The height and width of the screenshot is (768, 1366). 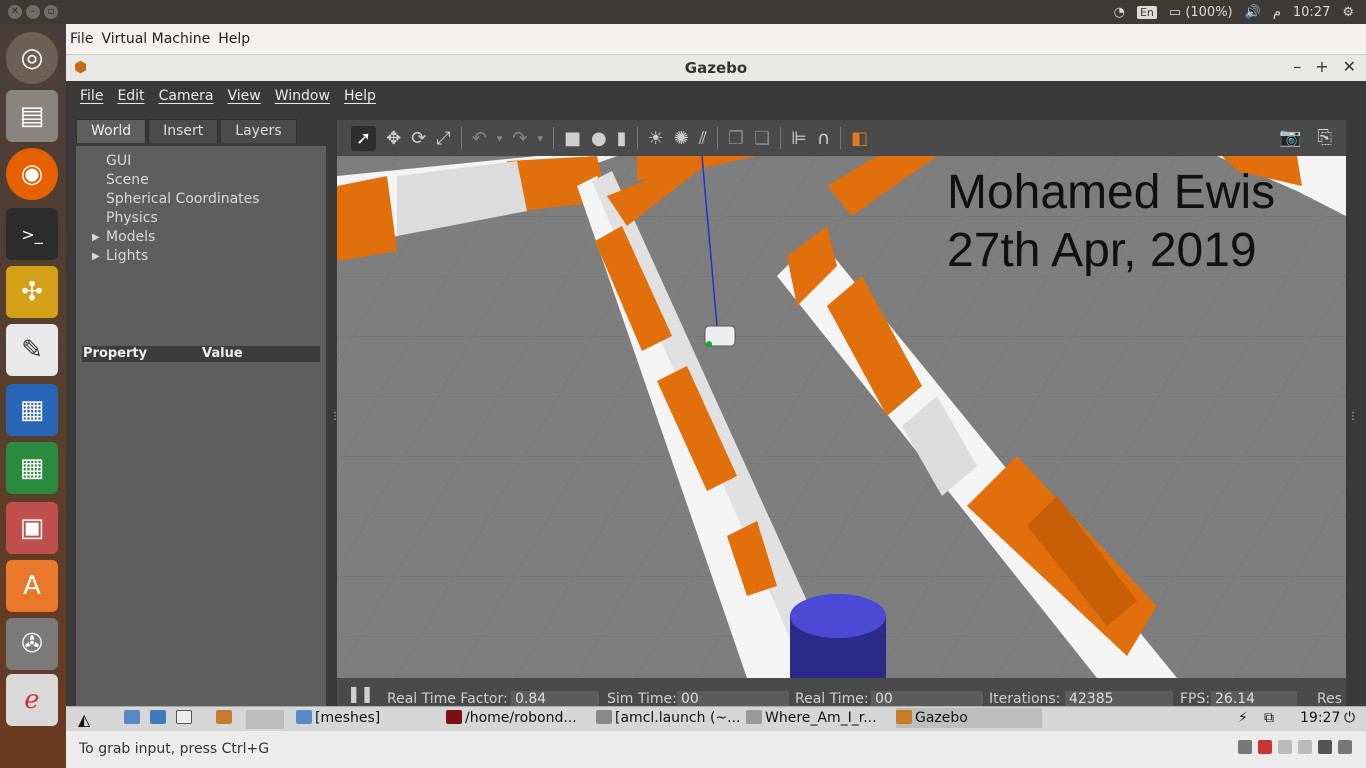 I want to click on rviz-icon, so click(x=754, y=717).